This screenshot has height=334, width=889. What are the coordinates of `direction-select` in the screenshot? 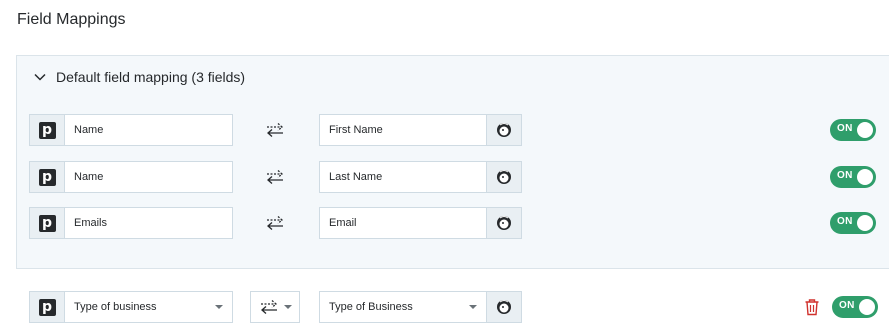 It's located at (275, 307).